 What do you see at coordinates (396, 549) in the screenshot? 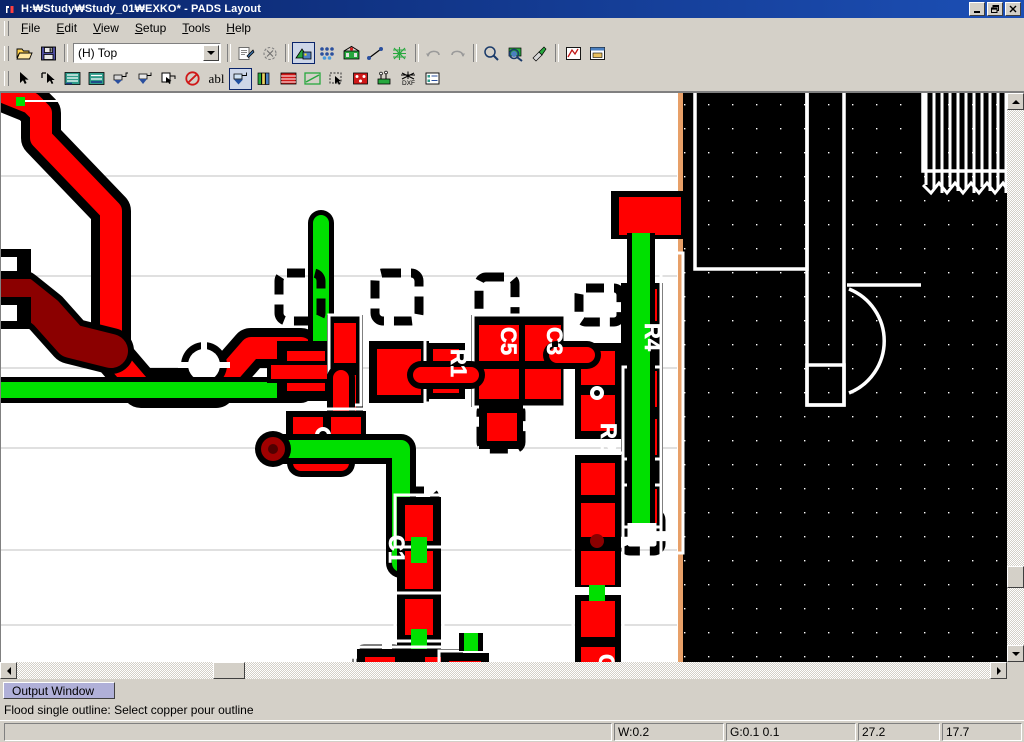
I see `refdes-c1: C1` at bounding box center [396, 549].